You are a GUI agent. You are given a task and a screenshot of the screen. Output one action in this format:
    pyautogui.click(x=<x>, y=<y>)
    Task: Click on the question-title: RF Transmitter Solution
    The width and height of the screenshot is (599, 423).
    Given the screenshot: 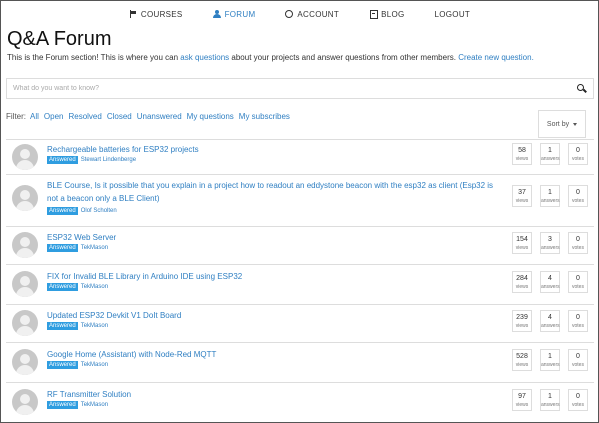 What is the action you would take?
    pyautogui.click(x=274, y=394)
    